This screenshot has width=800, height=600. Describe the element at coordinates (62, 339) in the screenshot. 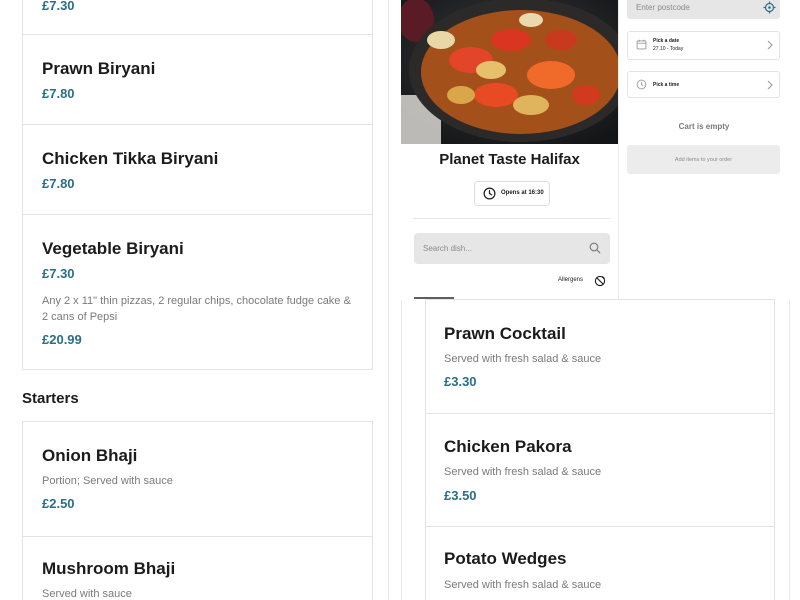

I see `dish-price: £20.99` at that location.